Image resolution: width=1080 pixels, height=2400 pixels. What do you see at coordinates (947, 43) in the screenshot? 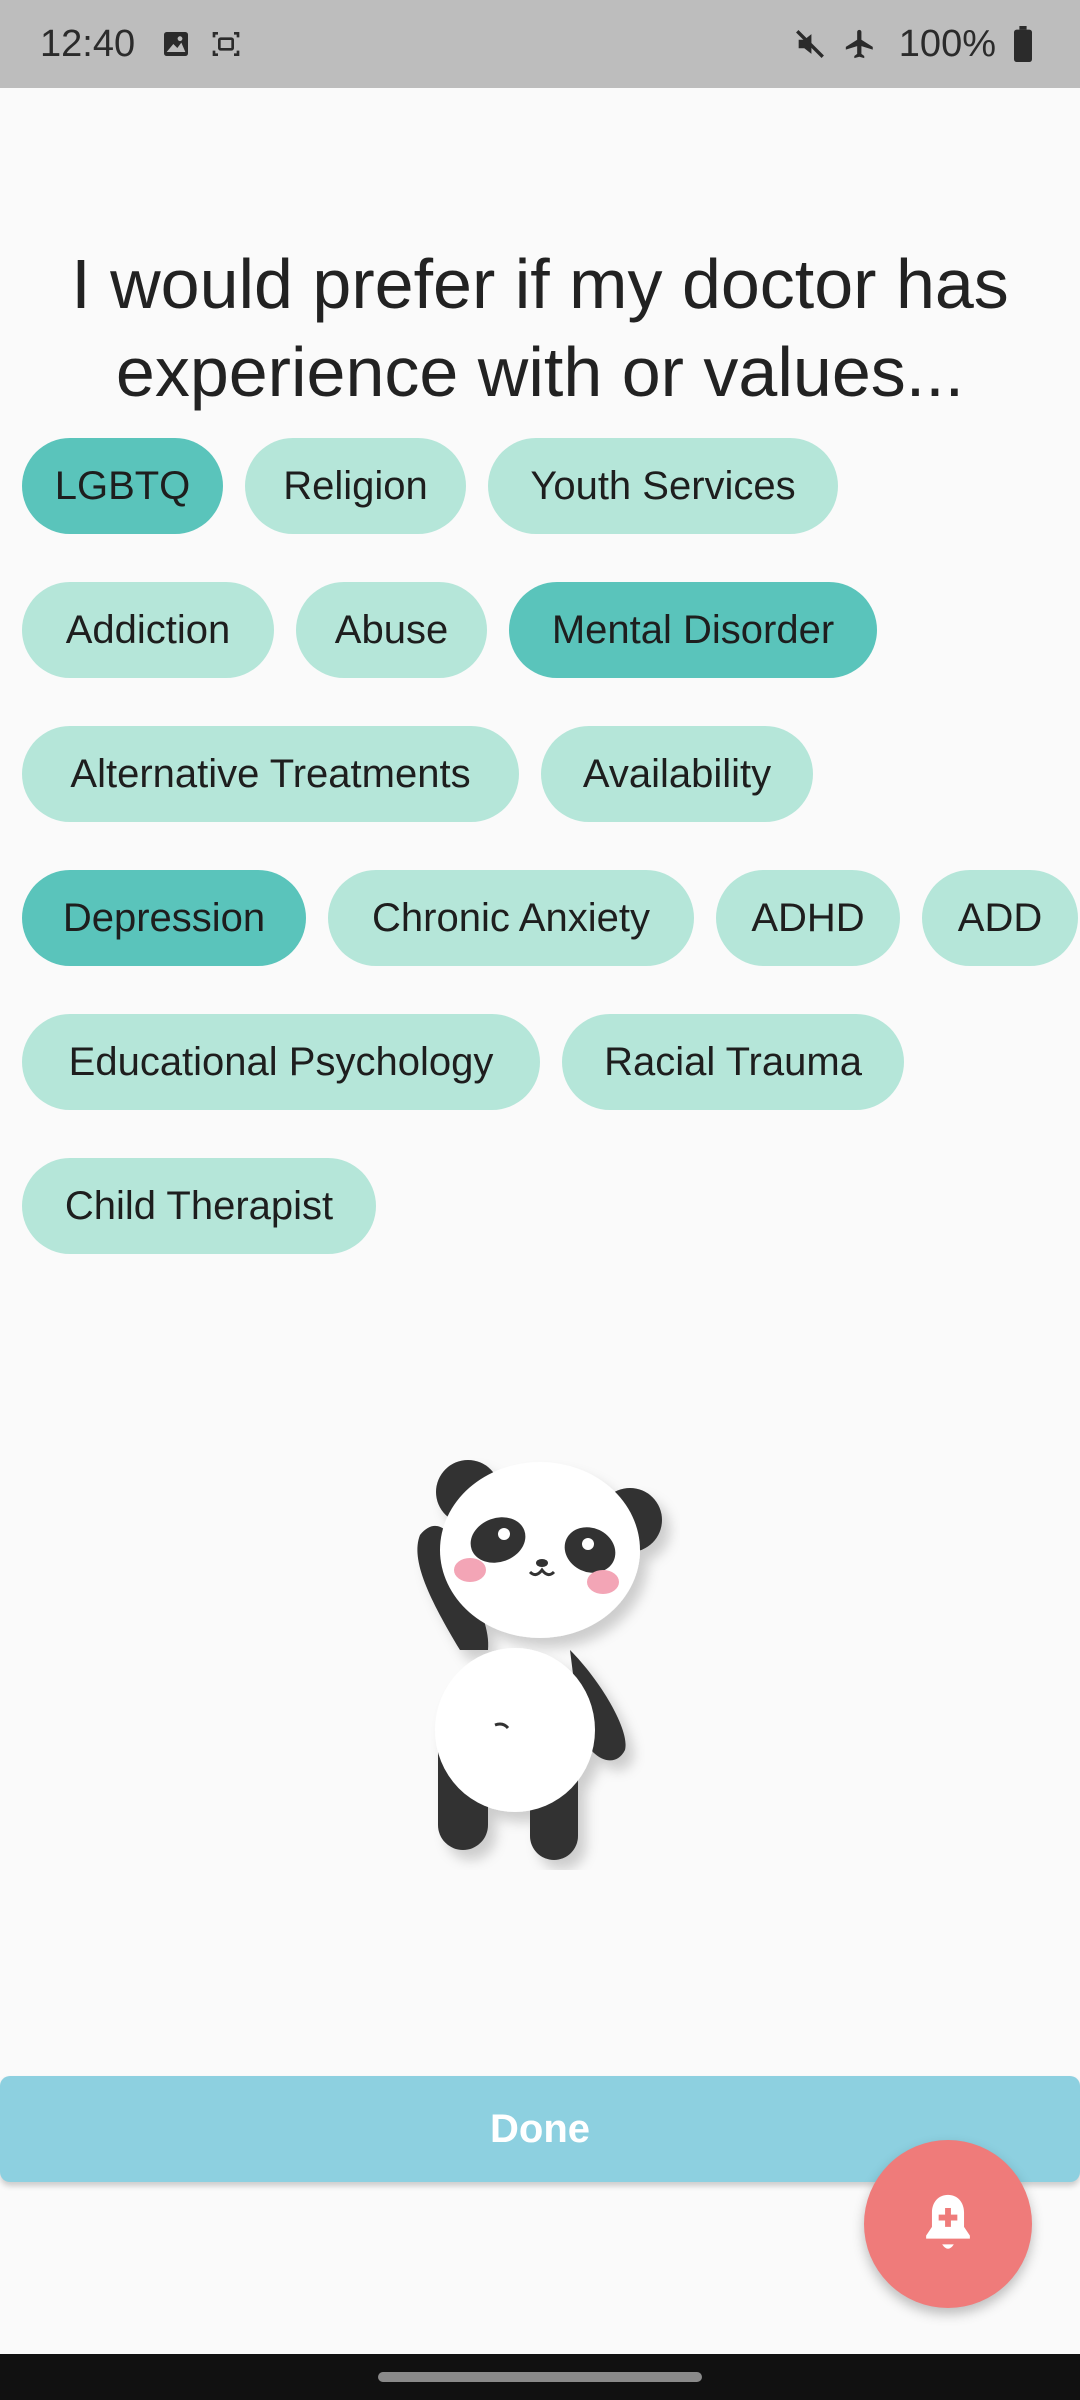
I see `battery-percent: 100%` at bounding box center [947, 43].